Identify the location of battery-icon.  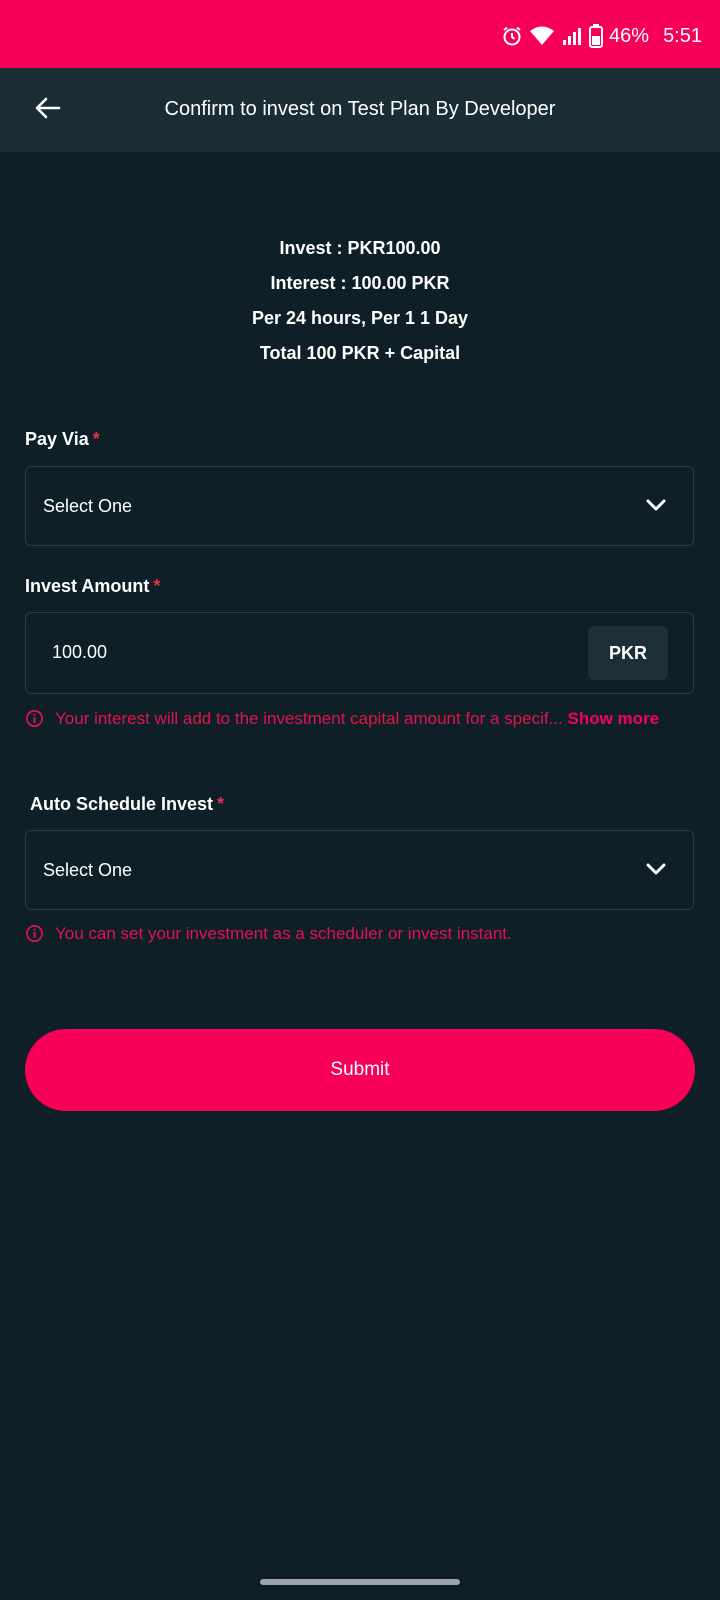
(596, 36).